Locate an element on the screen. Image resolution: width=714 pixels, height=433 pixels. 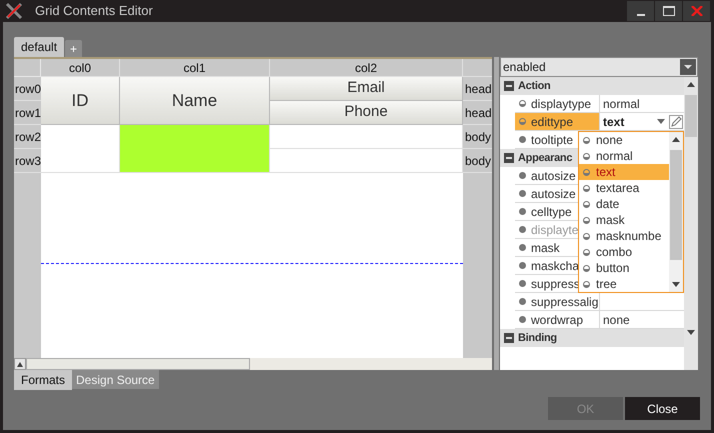
column-header: col0 is located at coordinates (80, 68).